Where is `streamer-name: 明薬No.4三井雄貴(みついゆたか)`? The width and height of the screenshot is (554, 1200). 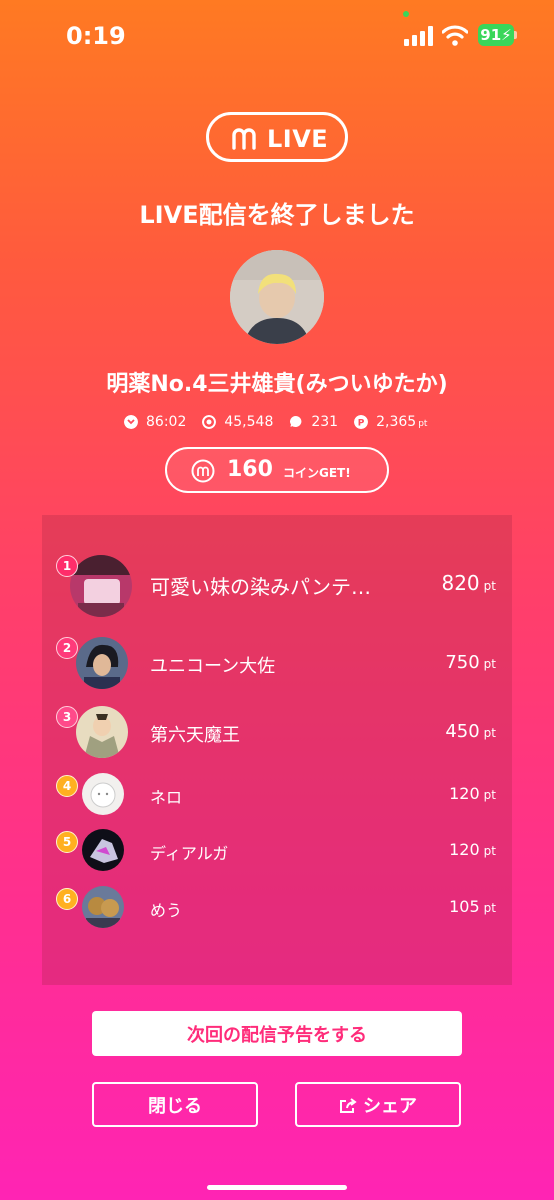
streamer-name: 明薬No.4三井雄貴(みついゆたか) is located at coordinates (277, 384).